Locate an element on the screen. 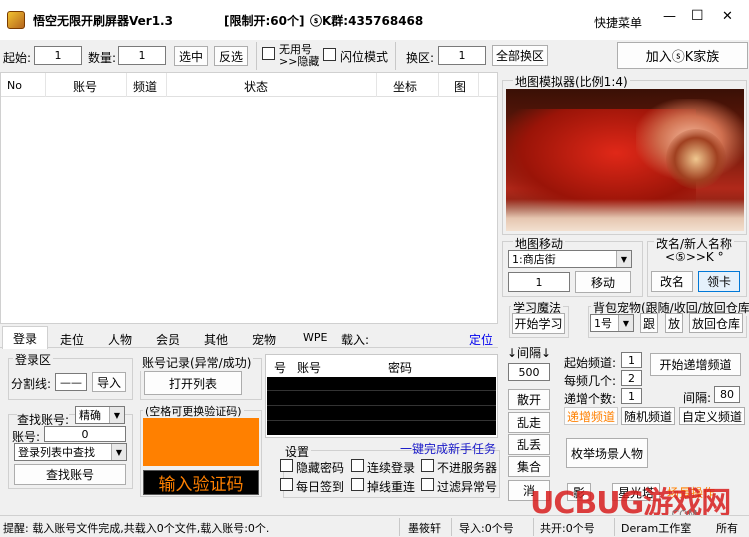 The height and width of the screenshot is (537, 749). inc-channel-radio: 递增频道 is located at coordinates (591, 416).